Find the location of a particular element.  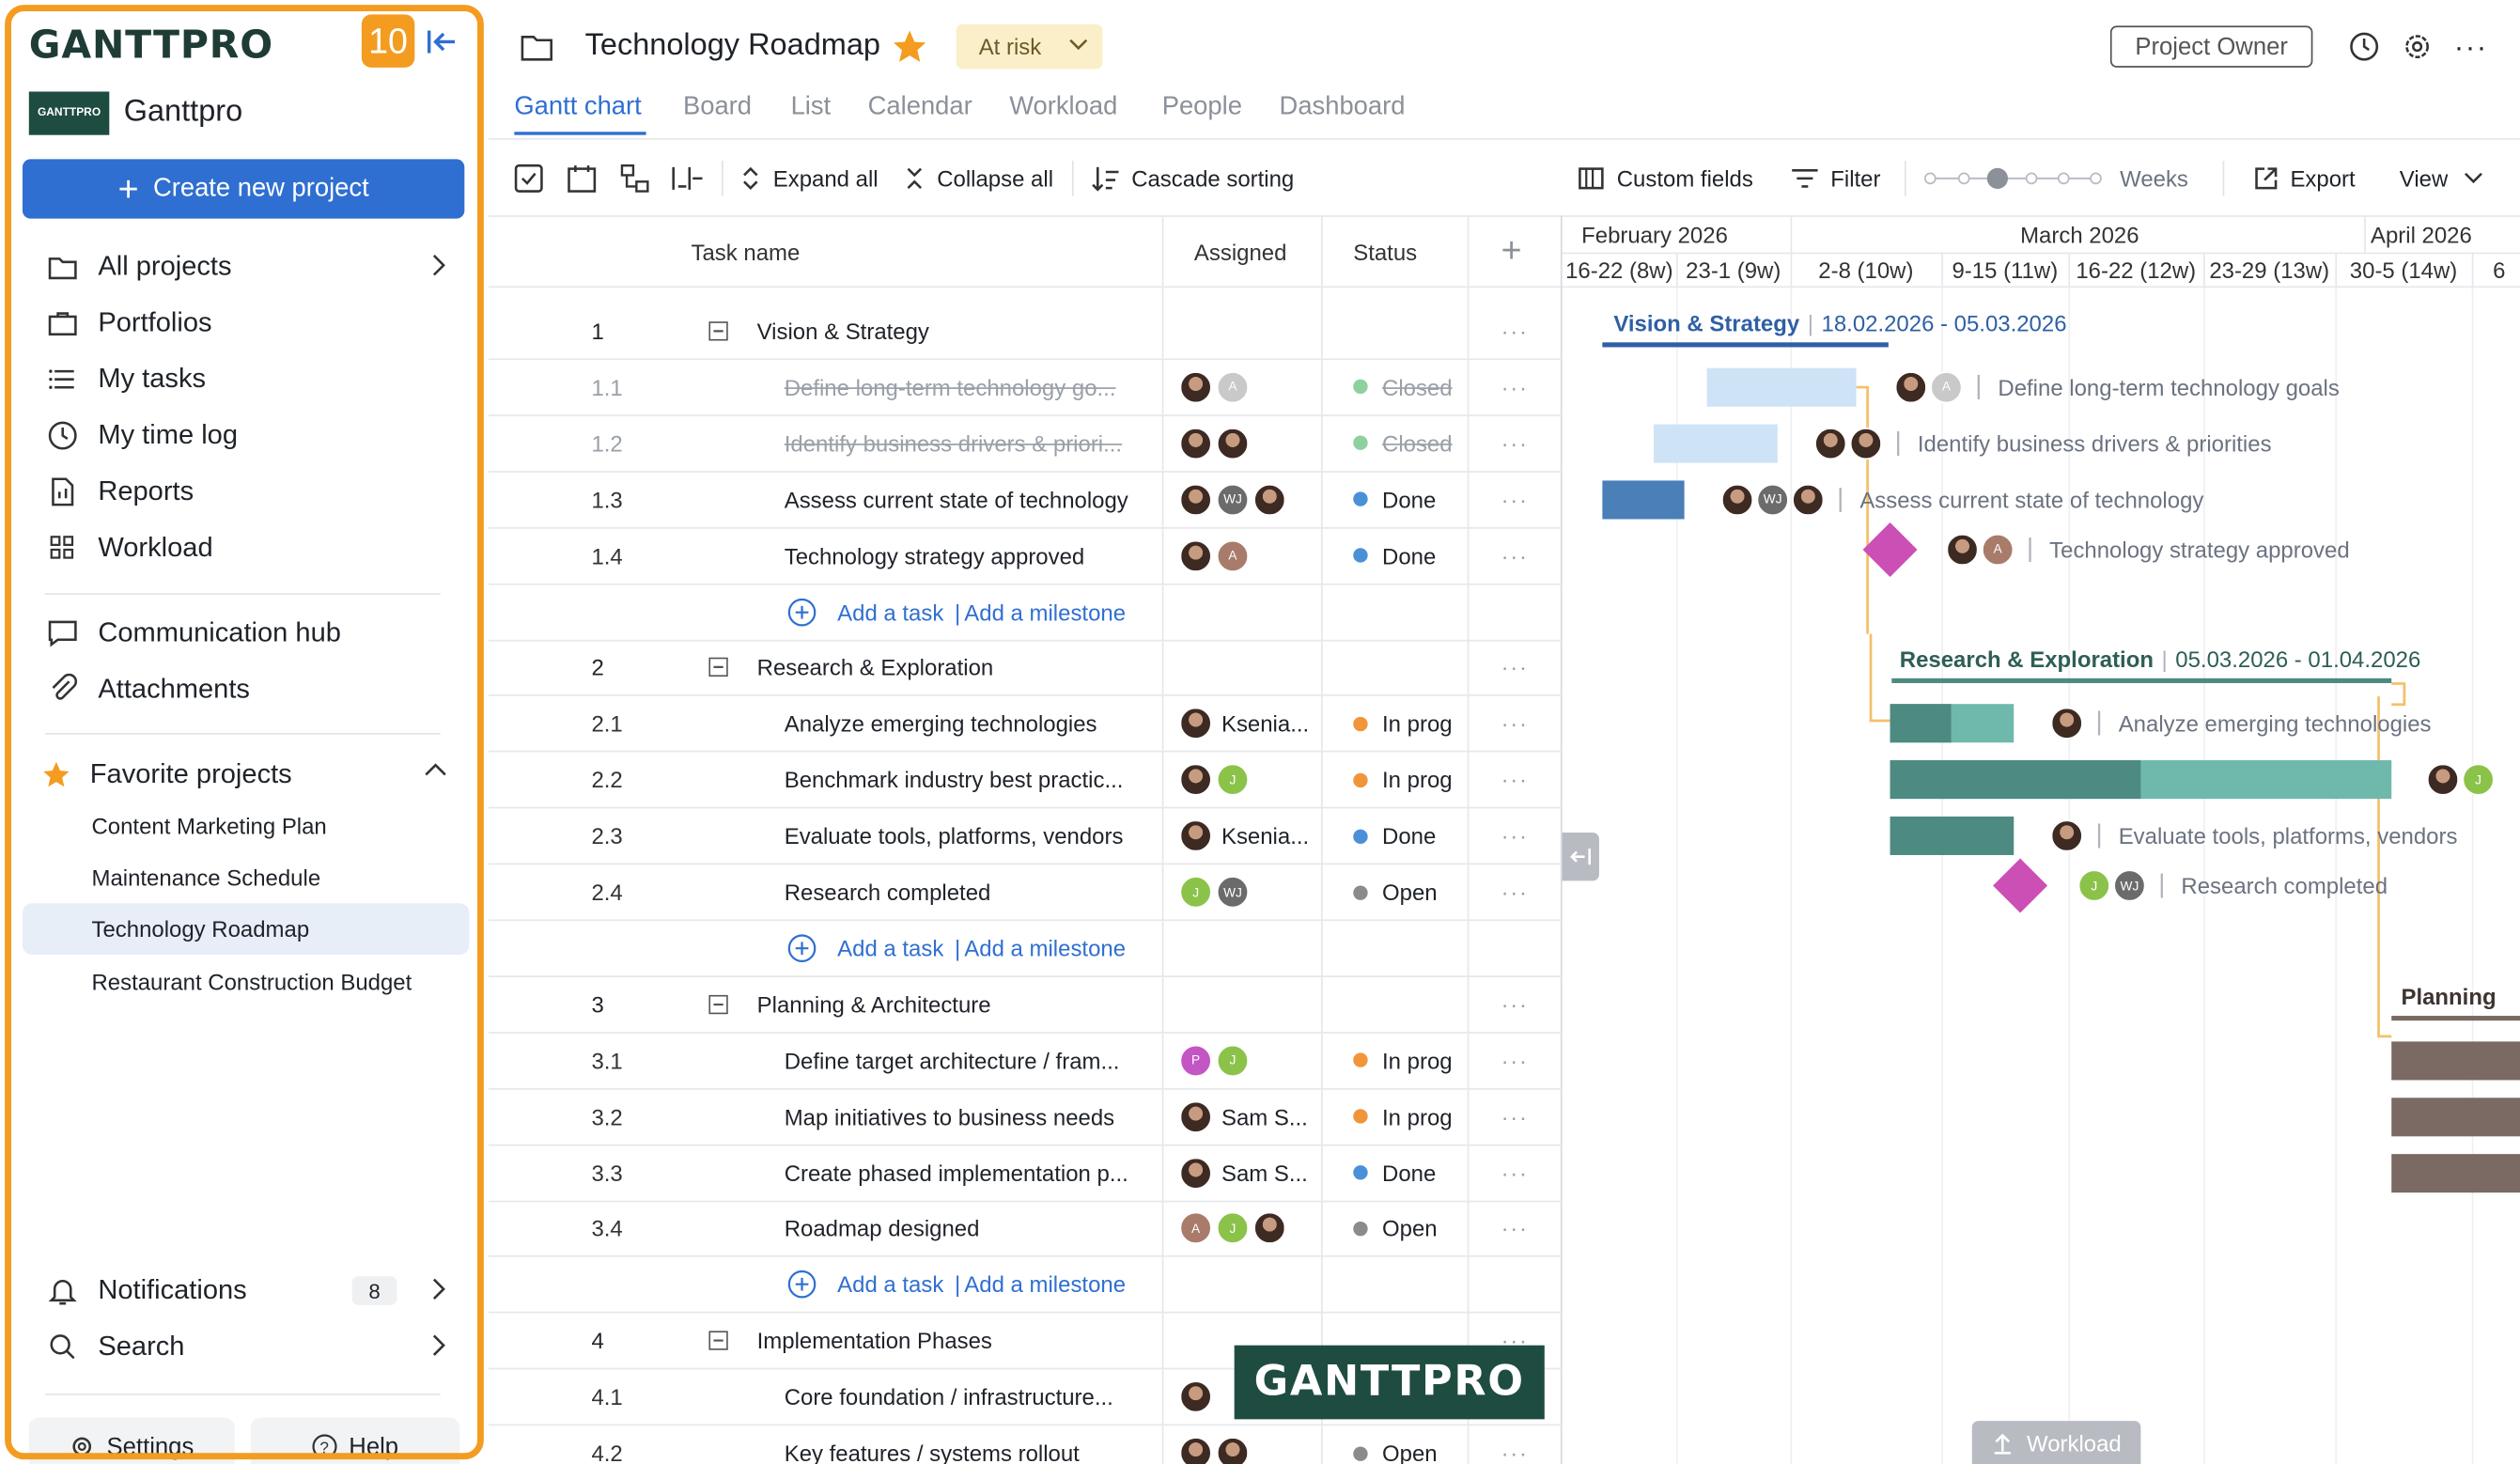

assignees-cell: A is located at coordinates (1216, 387).